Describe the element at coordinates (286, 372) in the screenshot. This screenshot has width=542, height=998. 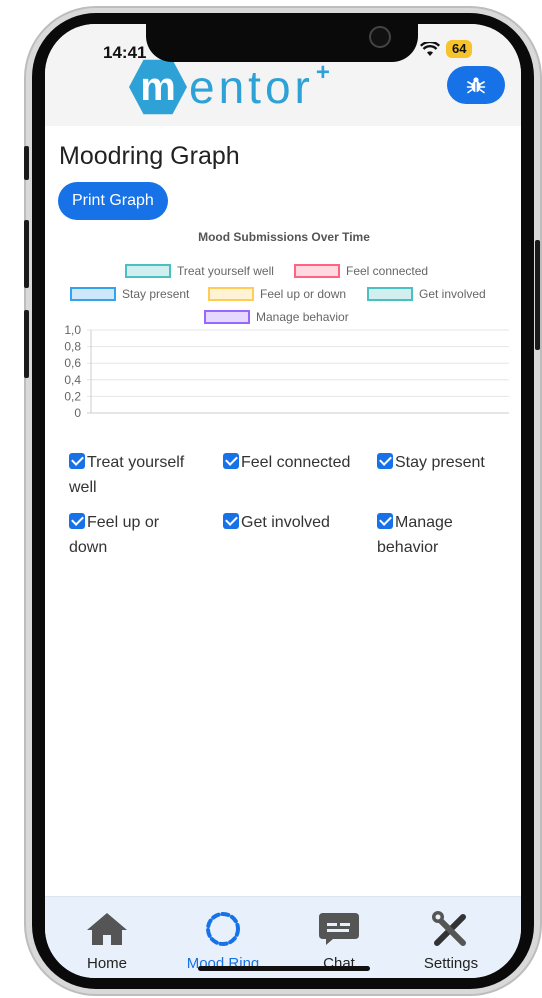
I see `chart-plot-area: 1,0 0,8 0,6 0,4 0,2 0` at that location.